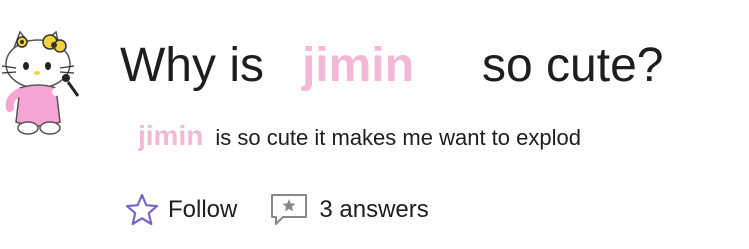 The image size is (749, 249). I want to click on follow-label: Follow, so click(203, 209).